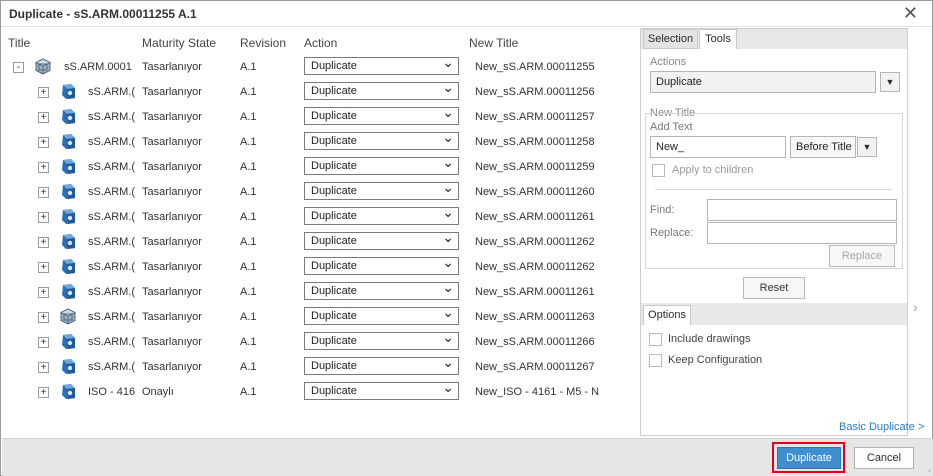 The height and width of the screenshot is (476, 933). I want to click on column-header-new-title: New Title, so click(493, 43).